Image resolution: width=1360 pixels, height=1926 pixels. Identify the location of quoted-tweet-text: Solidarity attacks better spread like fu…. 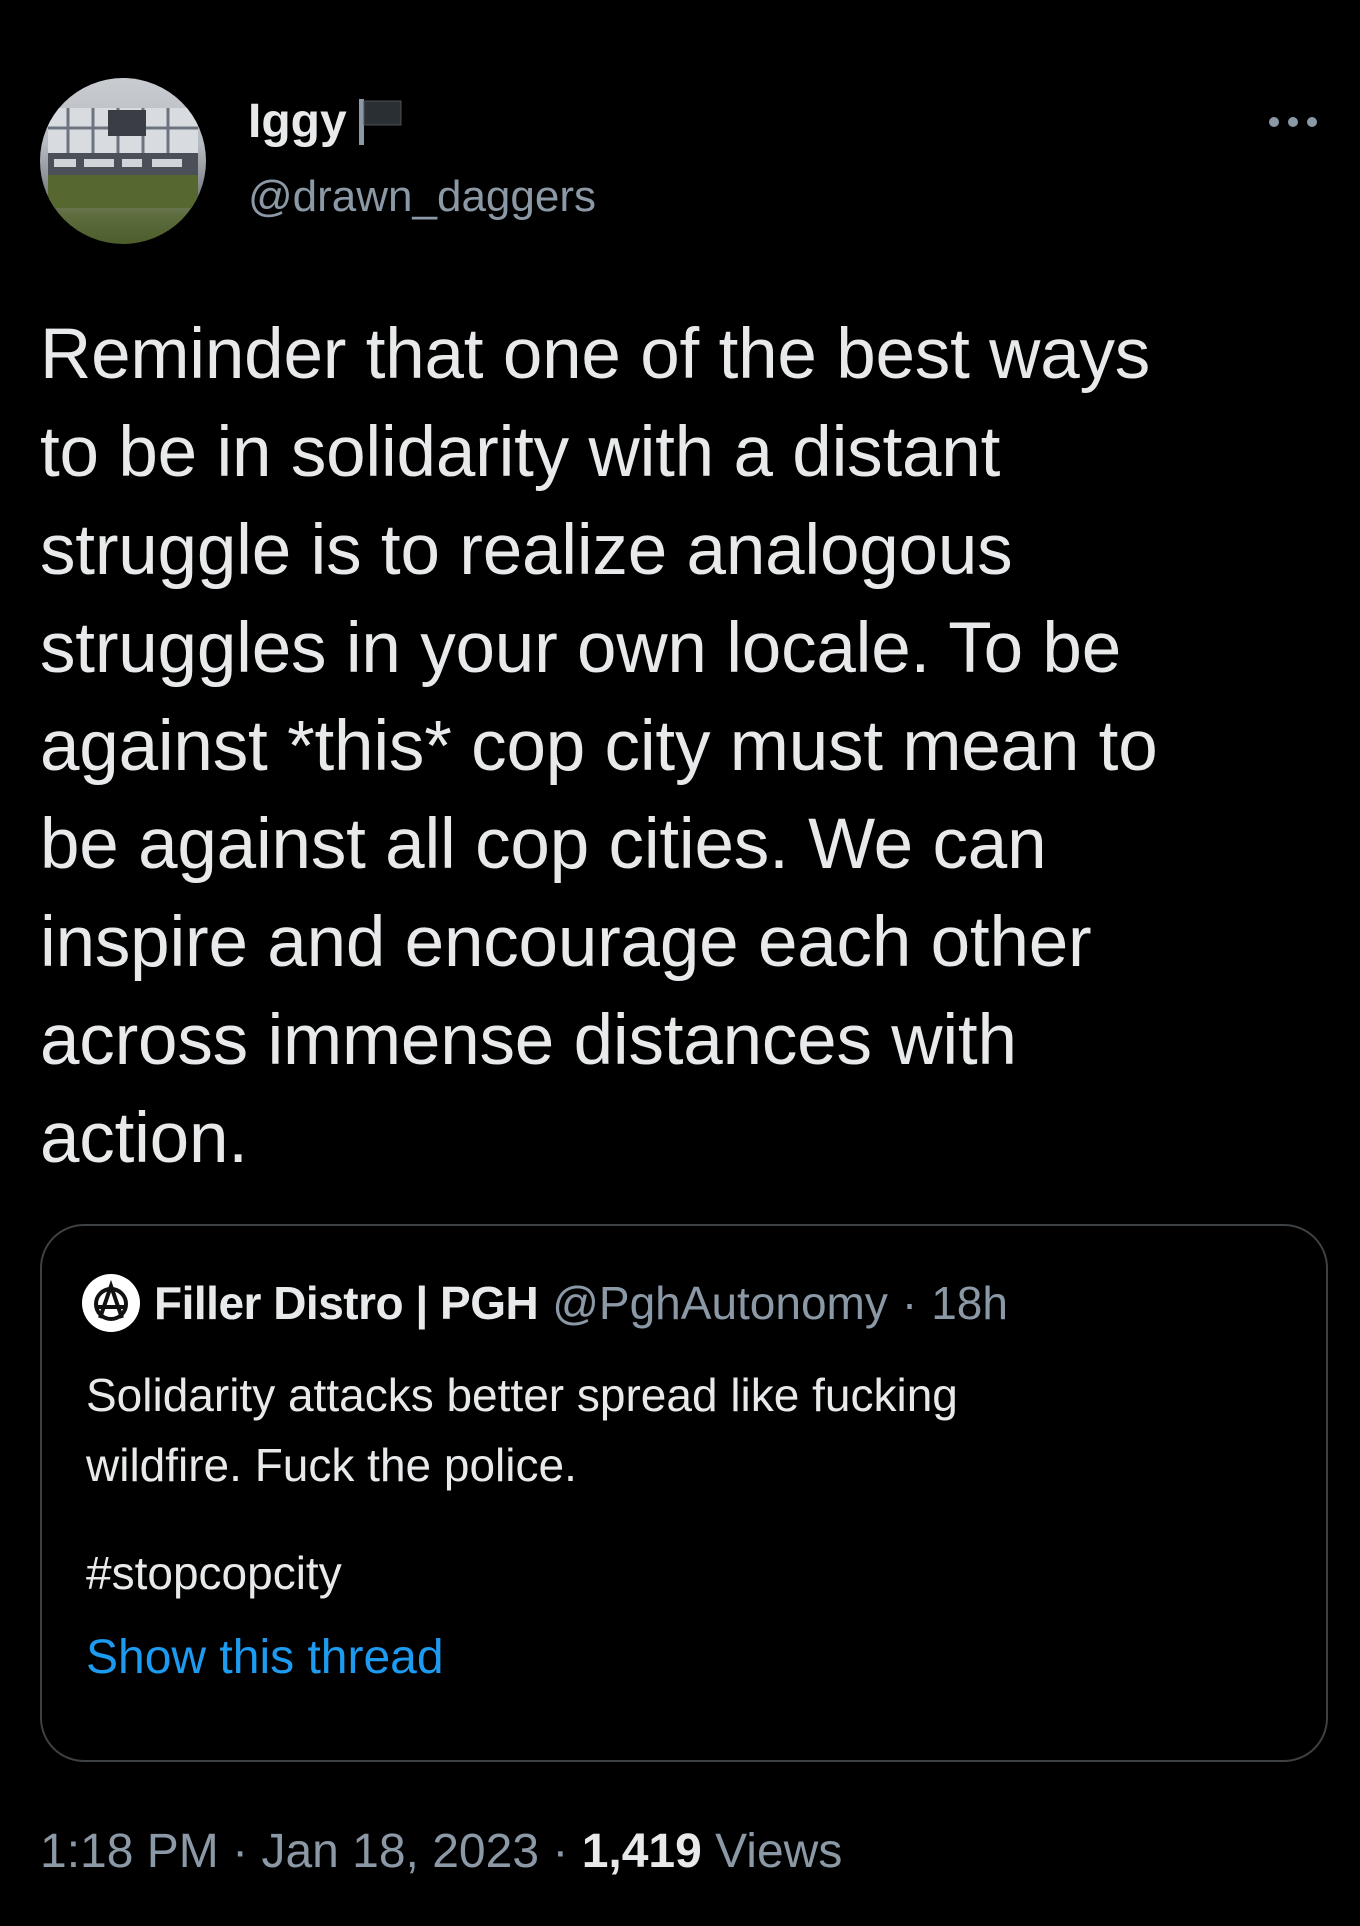
(686, 1430).